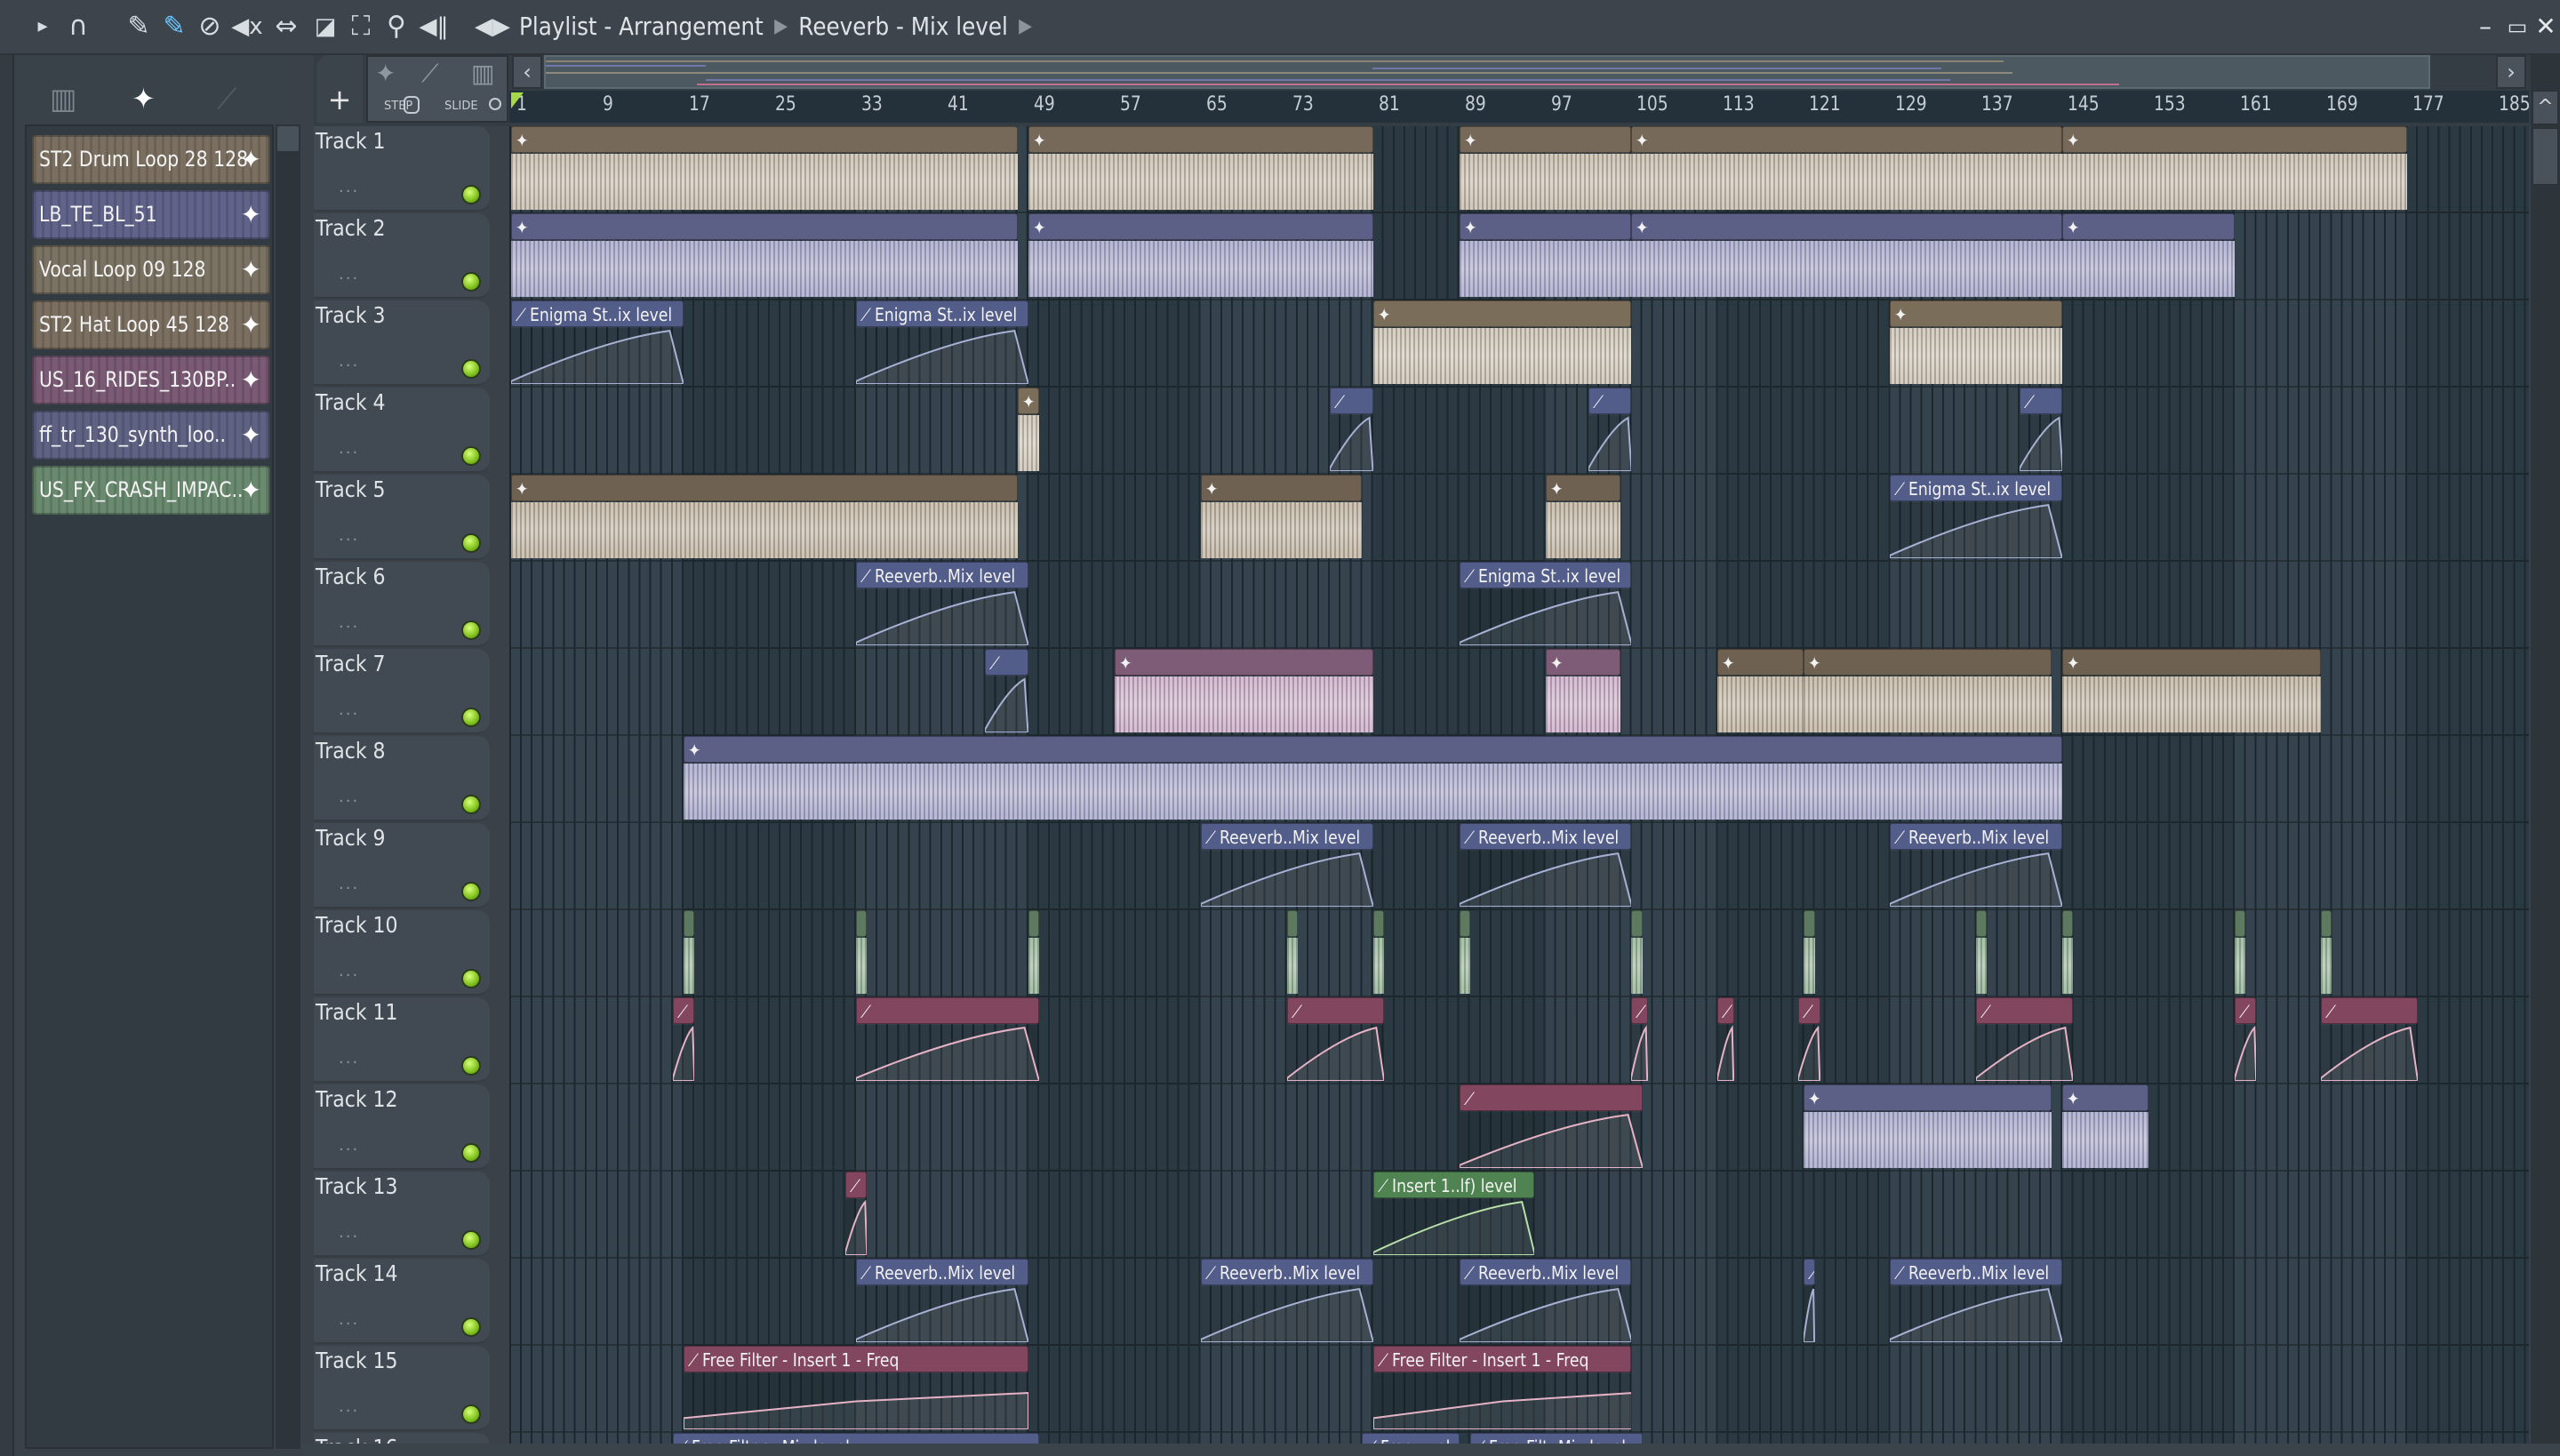 Image resolution: width=2560 pixels, height=1456 pixels. Describe the element at coordinates (2545, 107) in the screenshot. I see `scroll-up-button: ^` at that location.